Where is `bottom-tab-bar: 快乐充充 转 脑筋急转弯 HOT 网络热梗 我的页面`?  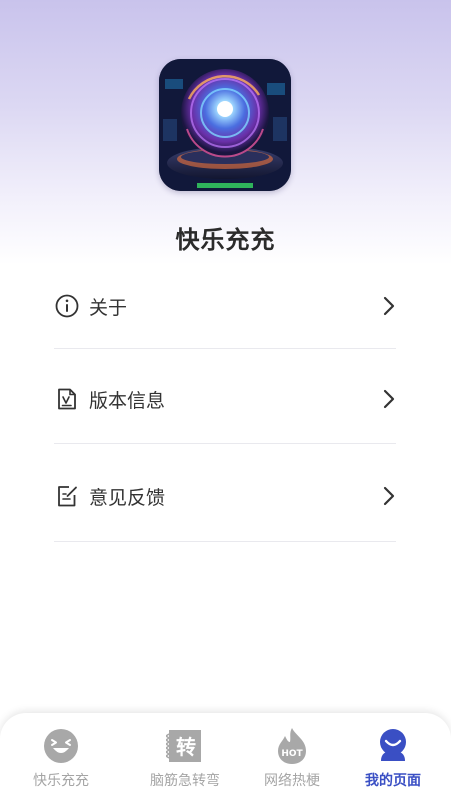 bottom-tab-bar: 快乐充充 转 脑筋急转弯 HOT 网络热梗 我的页面 is located at coordinates (225, 757).